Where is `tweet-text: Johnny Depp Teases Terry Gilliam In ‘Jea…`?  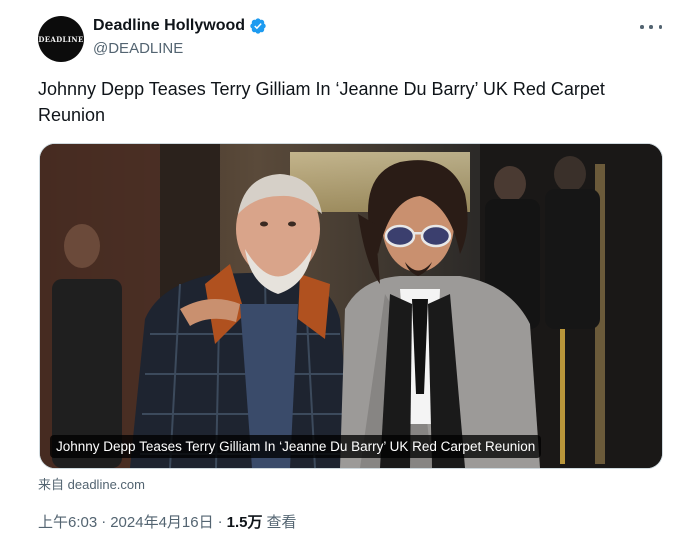 tweet-text: Johnny Depp Teases Terry Gilliam In ‘Jea… is located at coordinates (321, 102).